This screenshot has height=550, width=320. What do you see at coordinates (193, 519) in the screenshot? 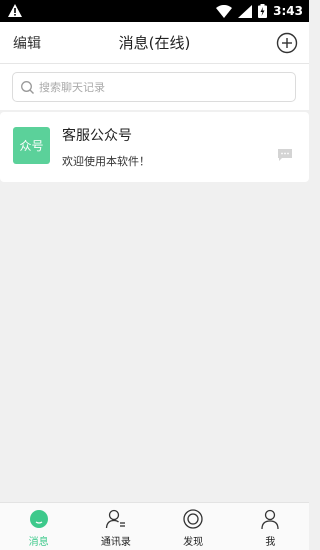
I see `discover-icon` at bounding box center [193, 519].